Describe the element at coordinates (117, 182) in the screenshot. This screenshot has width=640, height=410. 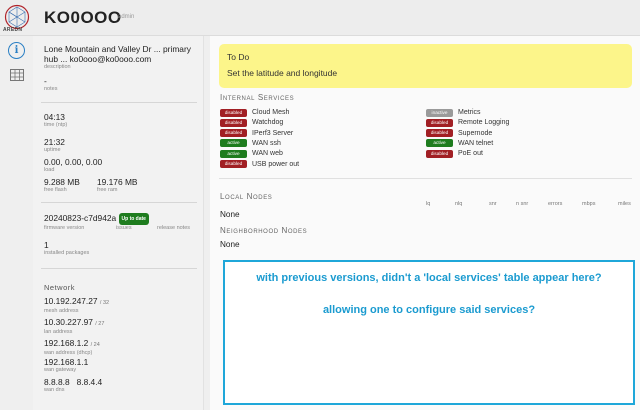
I see `ram-value: 19.176 MB` at that location.